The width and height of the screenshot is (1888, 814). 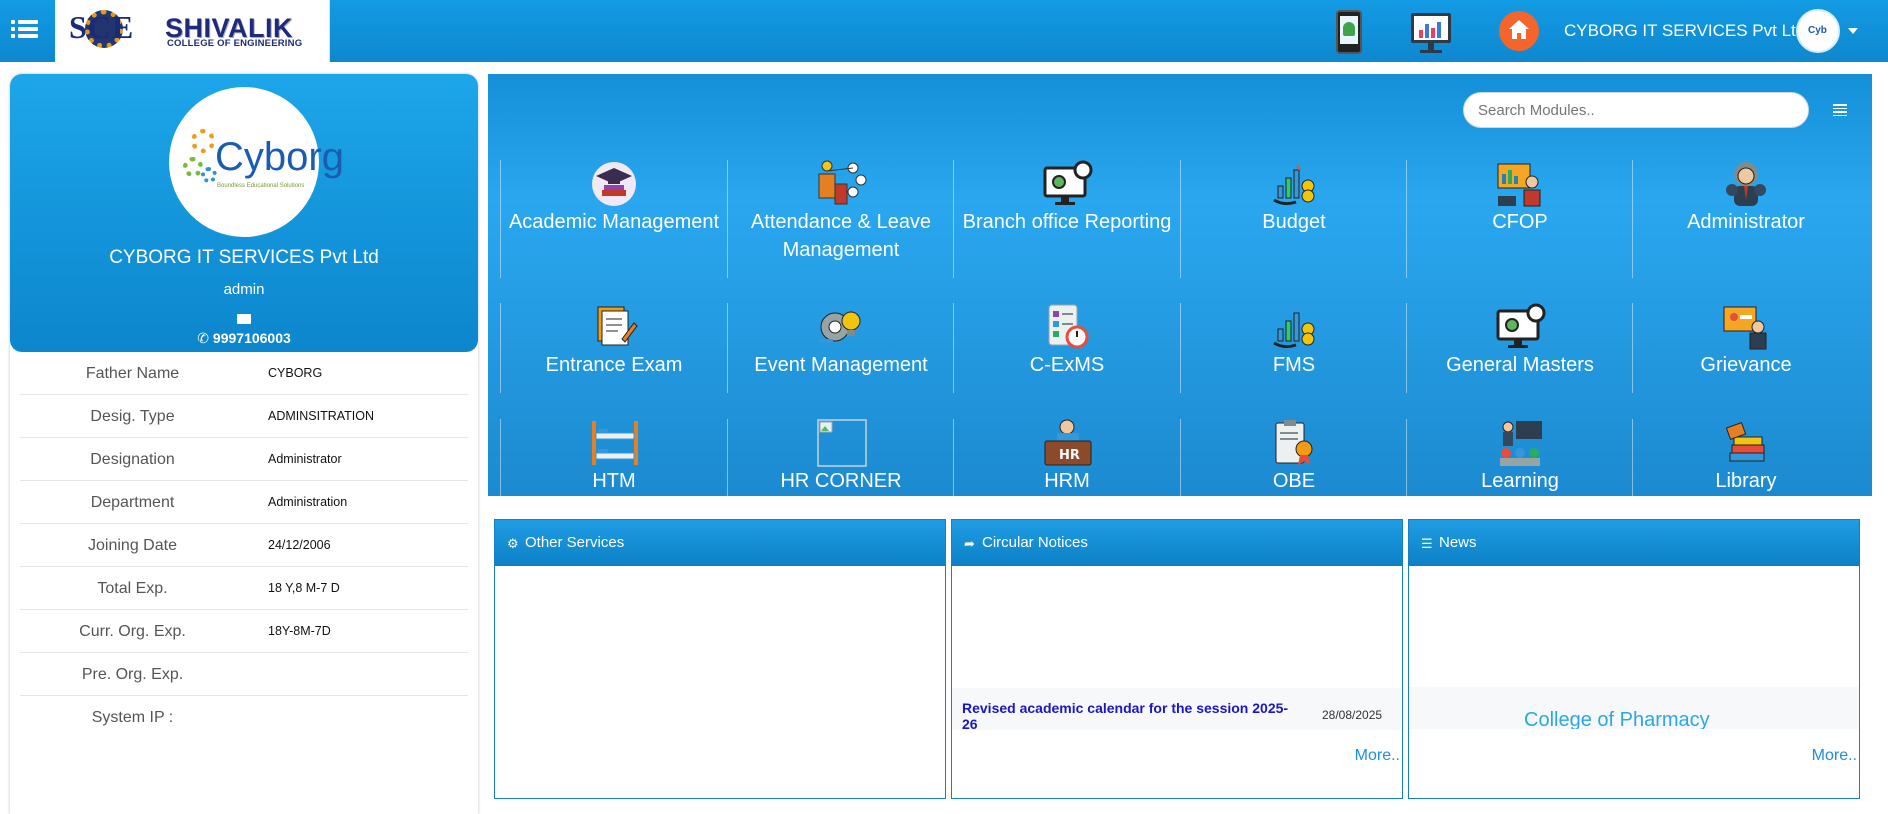 I want to click on info-row: Father Name CYBORG, so click(x=244, y=373).